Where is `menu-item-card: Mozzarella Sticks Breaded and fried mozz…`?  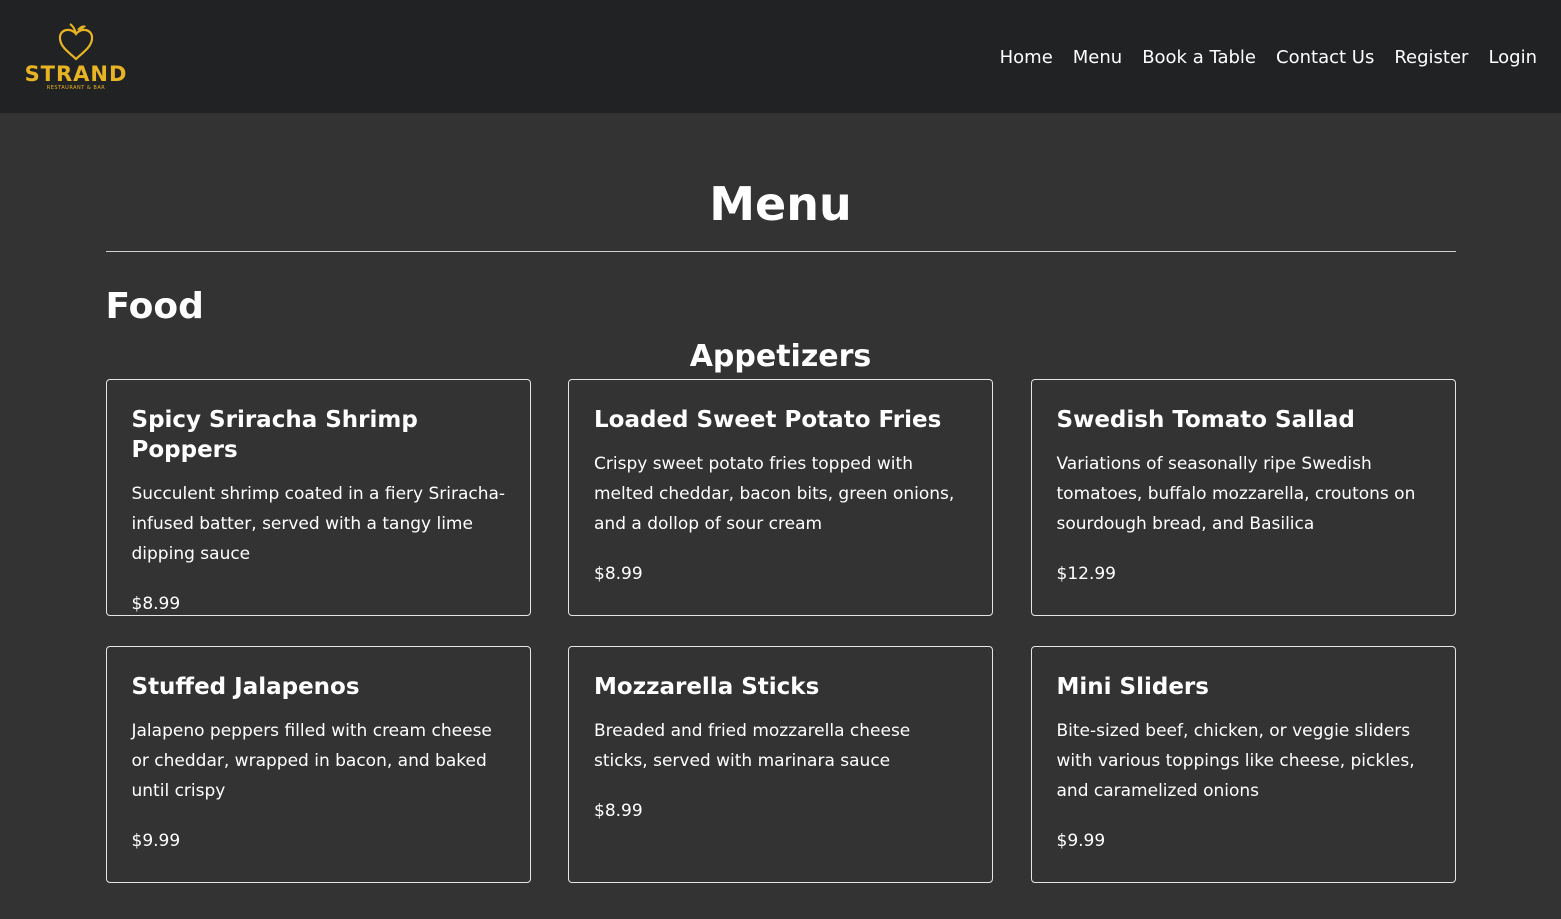
menu-item-card: Mozzarella Sticks Breaded and fried mozz… is located at coordinates (780, 764).